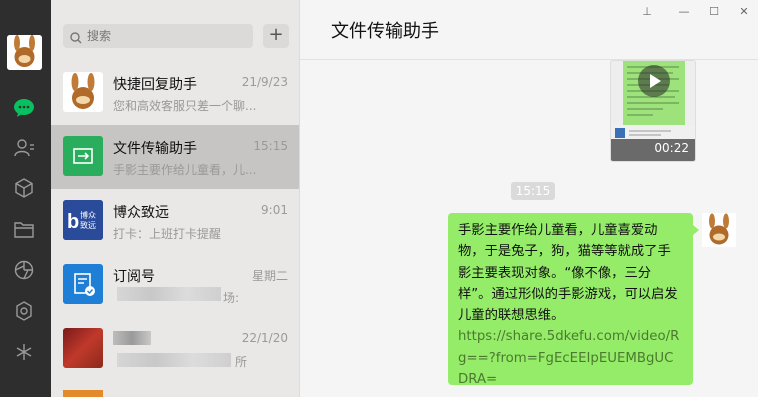 The image size is (758, 397). Describe the element at coordinates (83, 348) in the screenshot. I see `blurred-avatar` at that location.